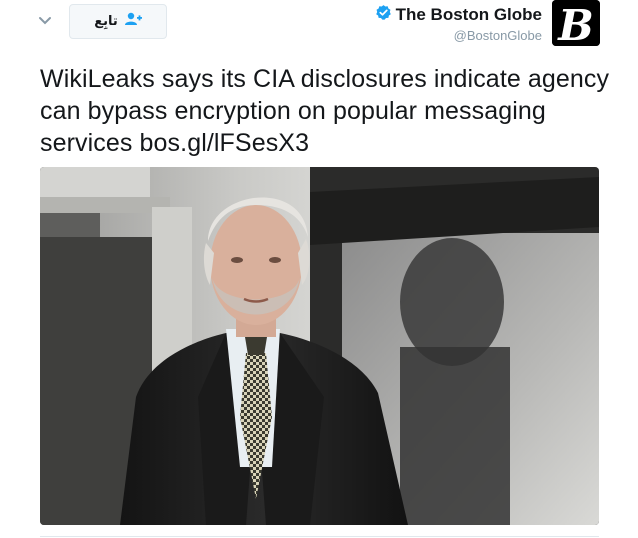 The width and height of the screenshot is (638, 538). I want to click on chevron-down-icon, so click(45, 21).